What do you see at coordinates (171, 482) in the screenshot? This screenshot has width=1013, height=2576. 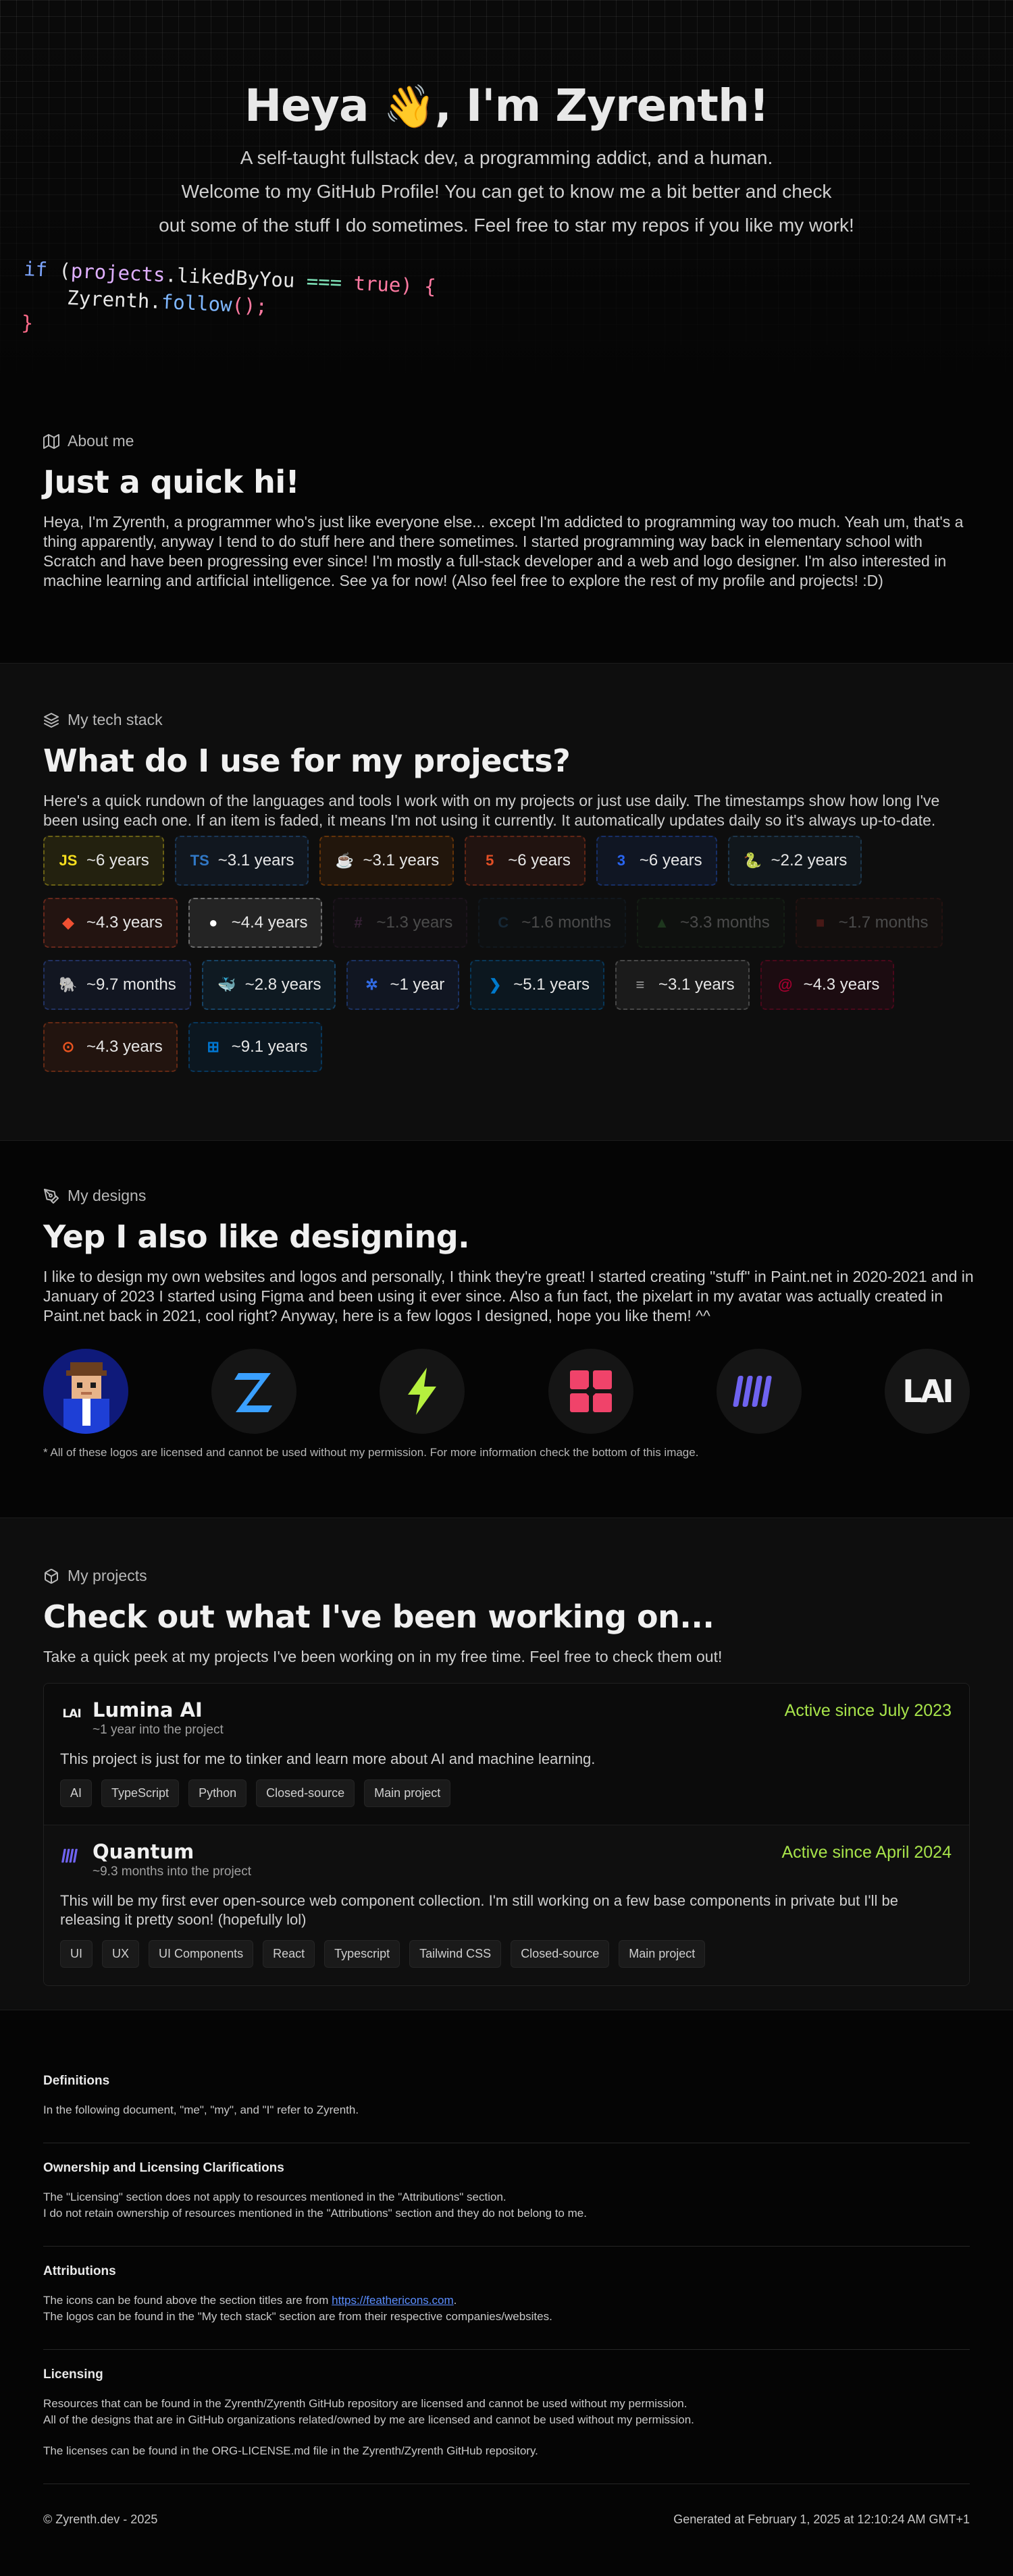 I see `about-heading: Just a quick hi!` at bounding box center [171, 482].